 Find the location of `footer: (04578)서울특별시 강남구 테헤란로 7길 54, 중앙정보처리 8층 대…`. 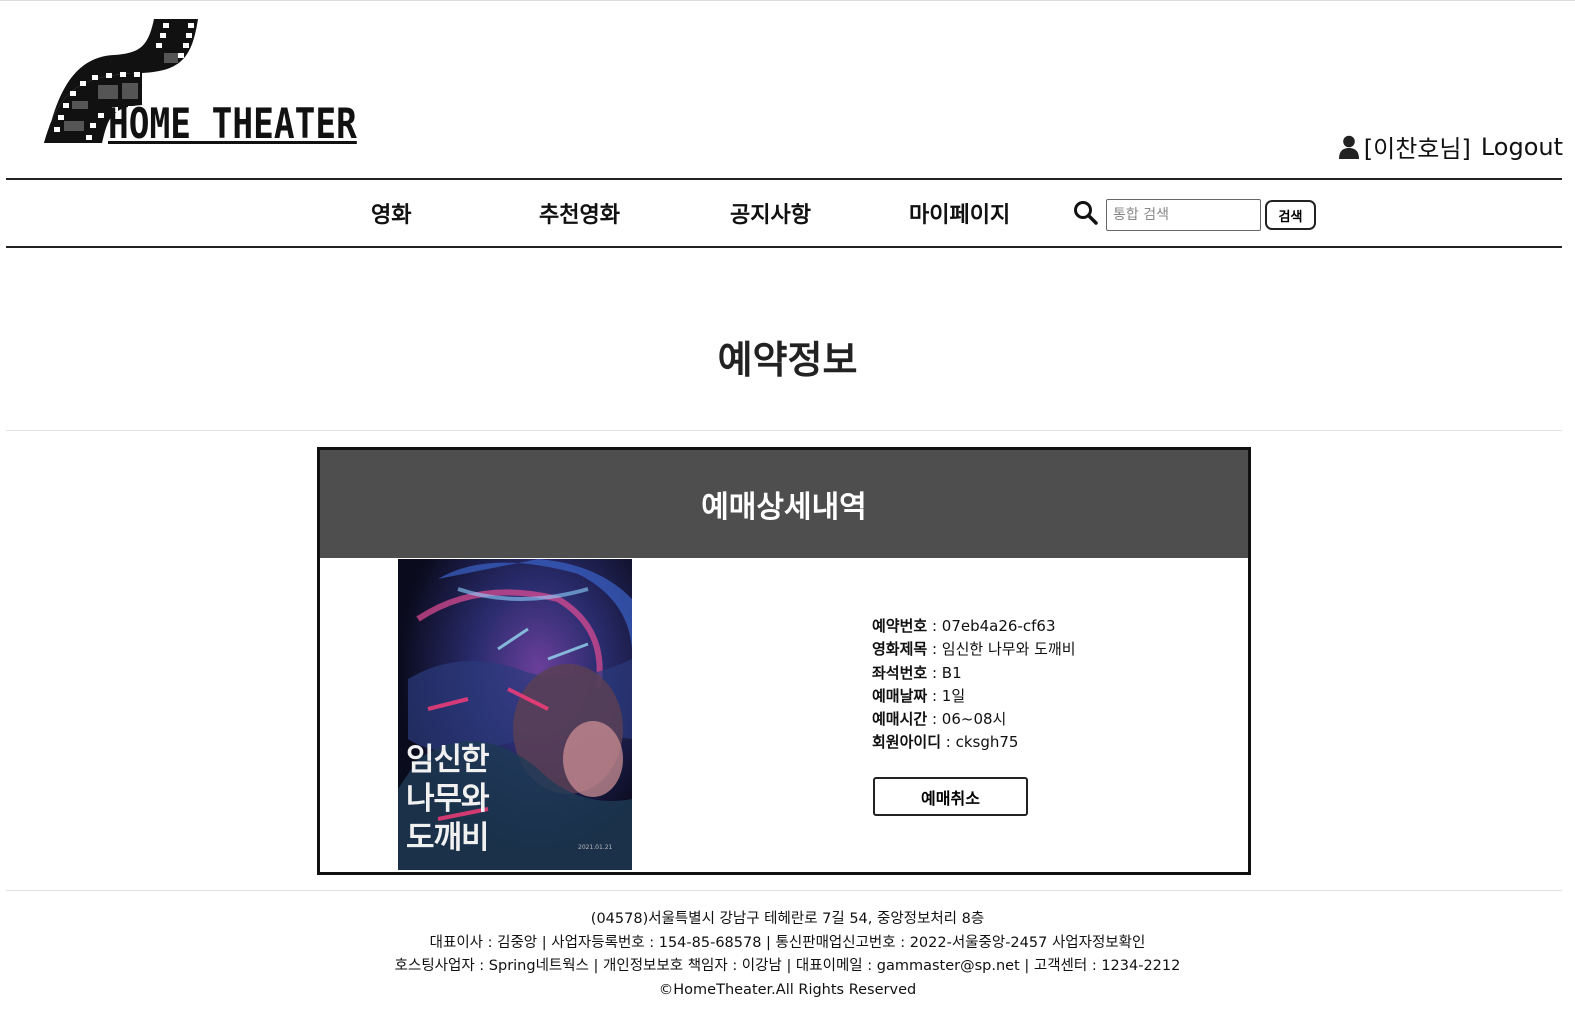

footer: (04578)서울특별시 강남구 테헤란로 7길 54, 중앙정보처리 8층 대… is located at coordinates (787, 955).